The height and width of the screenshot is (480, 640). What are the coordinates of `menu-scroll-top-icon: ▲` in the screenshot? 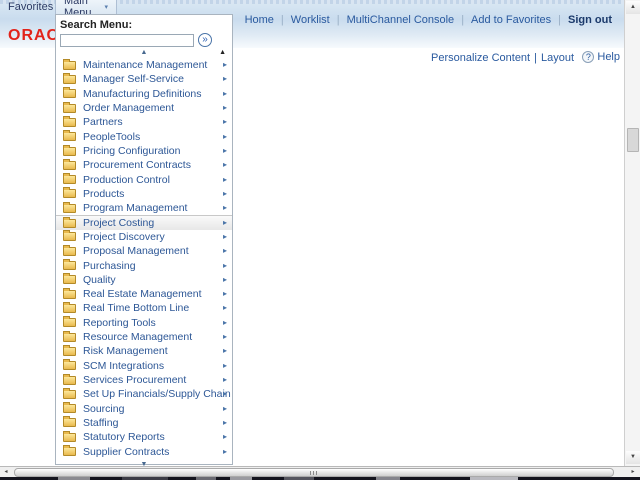 It's located at (222, 52).